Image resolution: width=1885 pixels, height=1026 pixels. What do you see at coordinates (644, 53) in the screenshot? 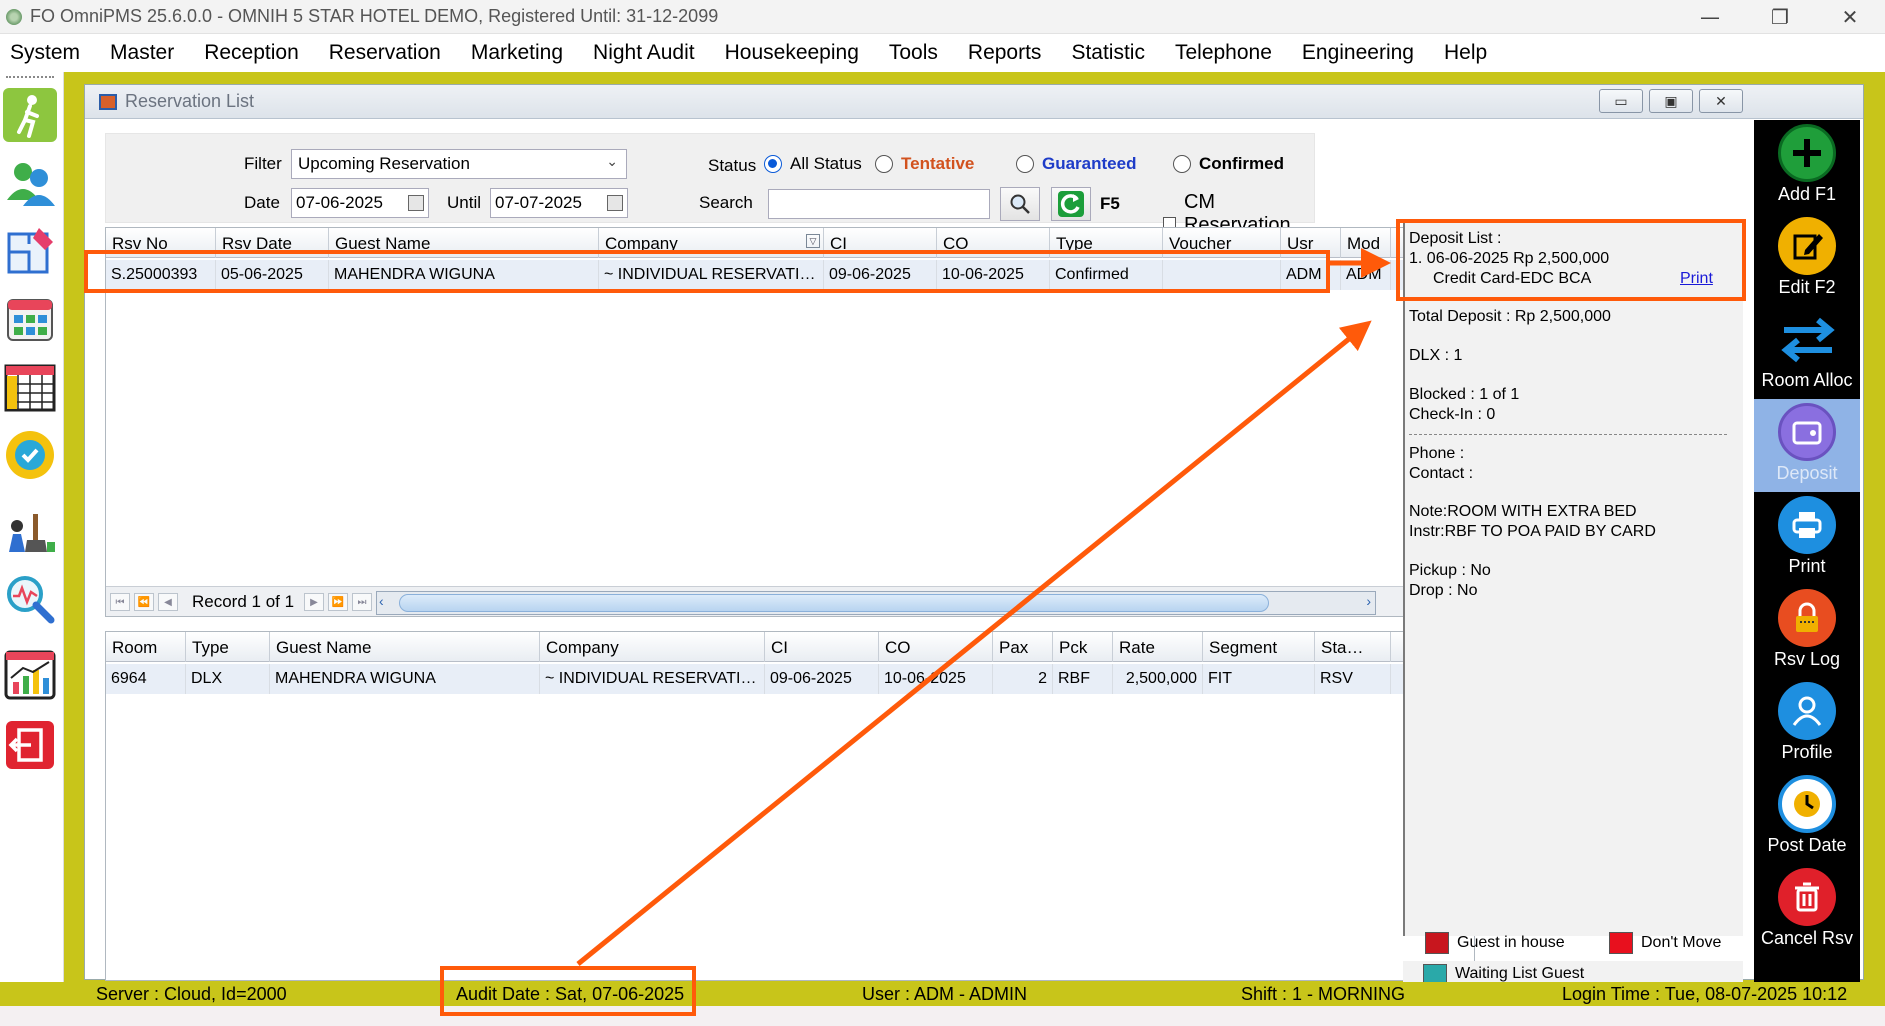
I see `menu-night-audit: Night Audit` at bounding box center [644, 53].